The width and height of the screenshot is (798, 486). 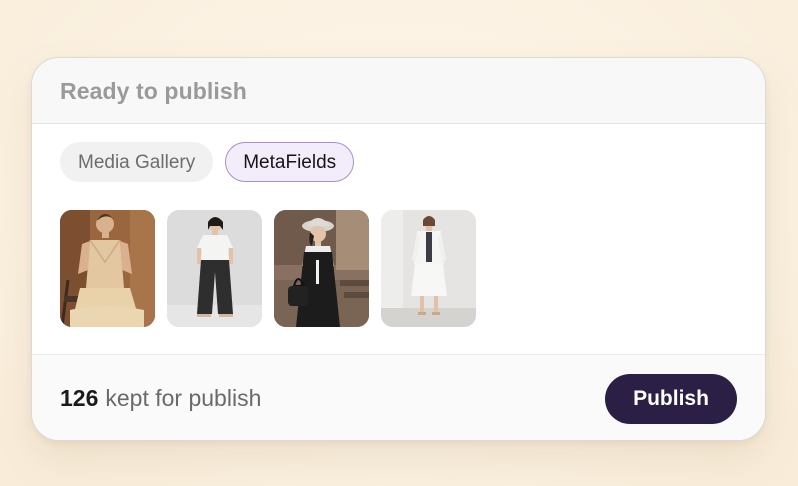 What do you see at coordinates (671, 399) in the screenshot?
I see `publish-button: Publish` at bounding box center [671, 399].